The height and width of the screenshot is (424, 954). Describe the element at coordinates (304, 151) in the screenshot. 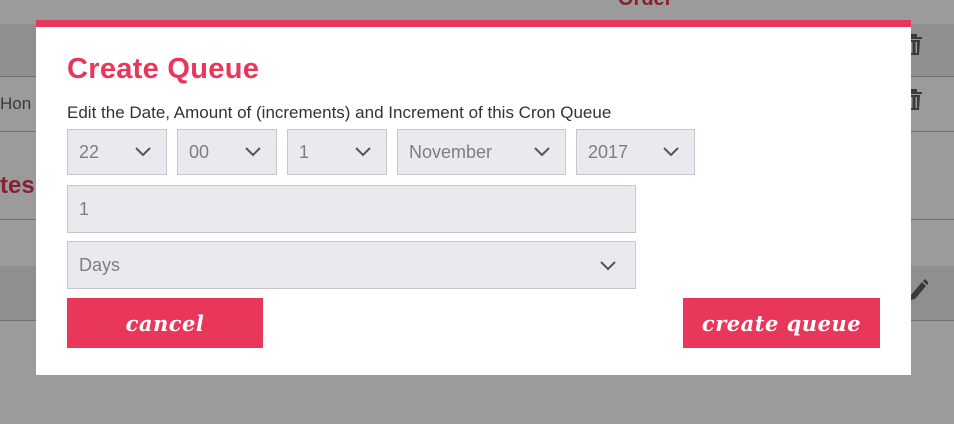

I see `day-select-value: 1` at that location.